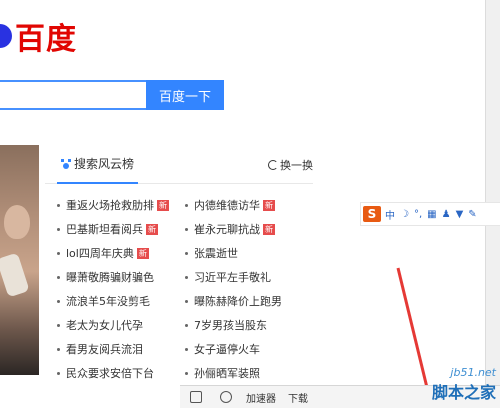 This screenshot has height=408, width=500. Describe the element at coordinates (298, 397) in the screenshot. I see `download-button: 下载` at that location.